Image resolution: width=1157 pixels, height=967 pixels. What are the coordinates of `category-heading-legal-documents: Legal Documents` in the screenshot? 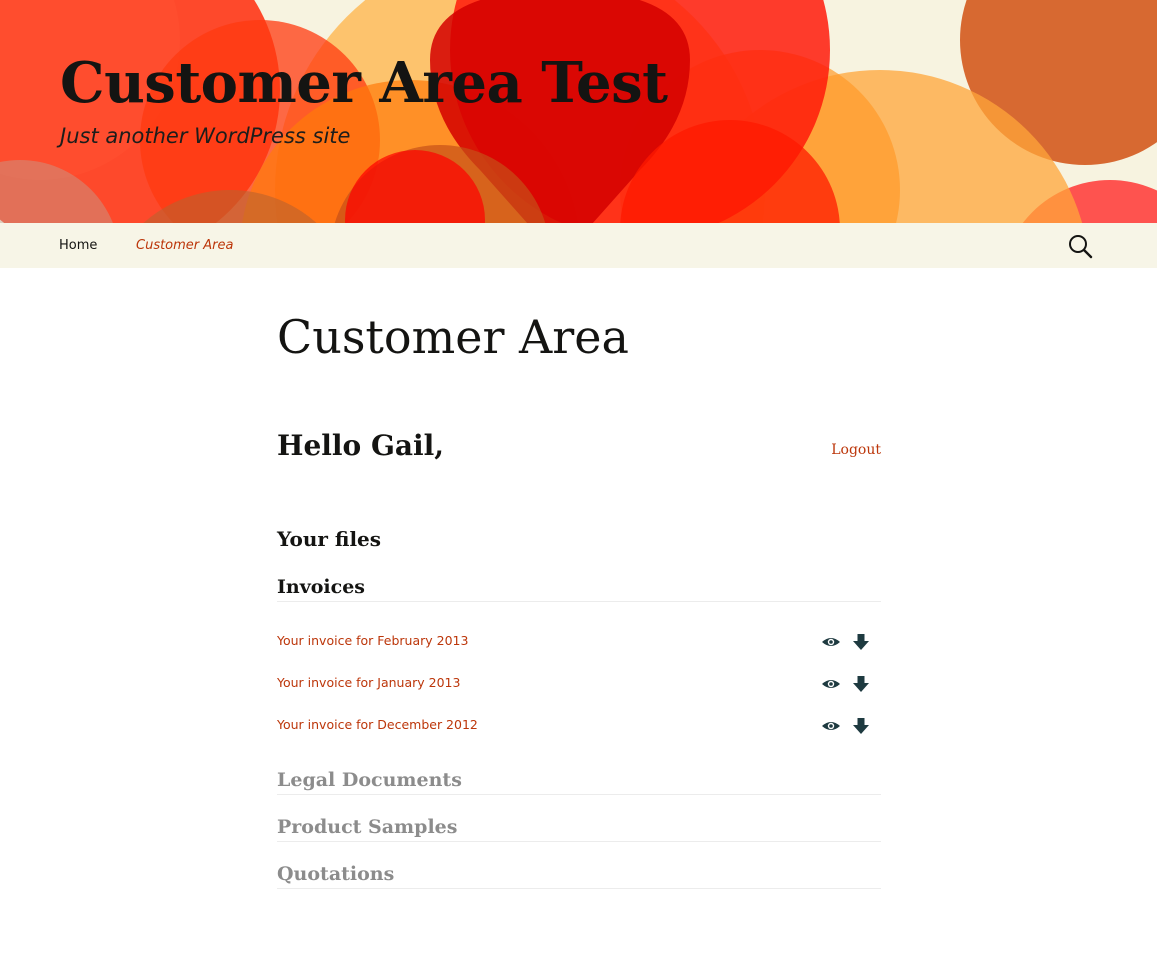 It's located at (579, 781).